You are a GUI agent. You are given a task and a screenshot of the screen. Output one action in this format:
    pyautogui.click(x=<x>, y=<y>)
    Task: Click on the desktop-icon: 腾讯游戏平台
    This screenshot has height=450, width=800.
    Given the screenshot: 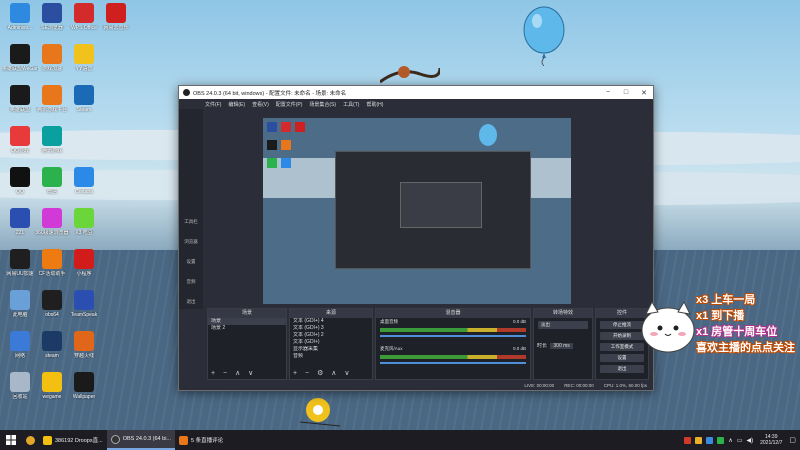 What is the action you would take?
    pyautogui.click(x=52, y=99)
    